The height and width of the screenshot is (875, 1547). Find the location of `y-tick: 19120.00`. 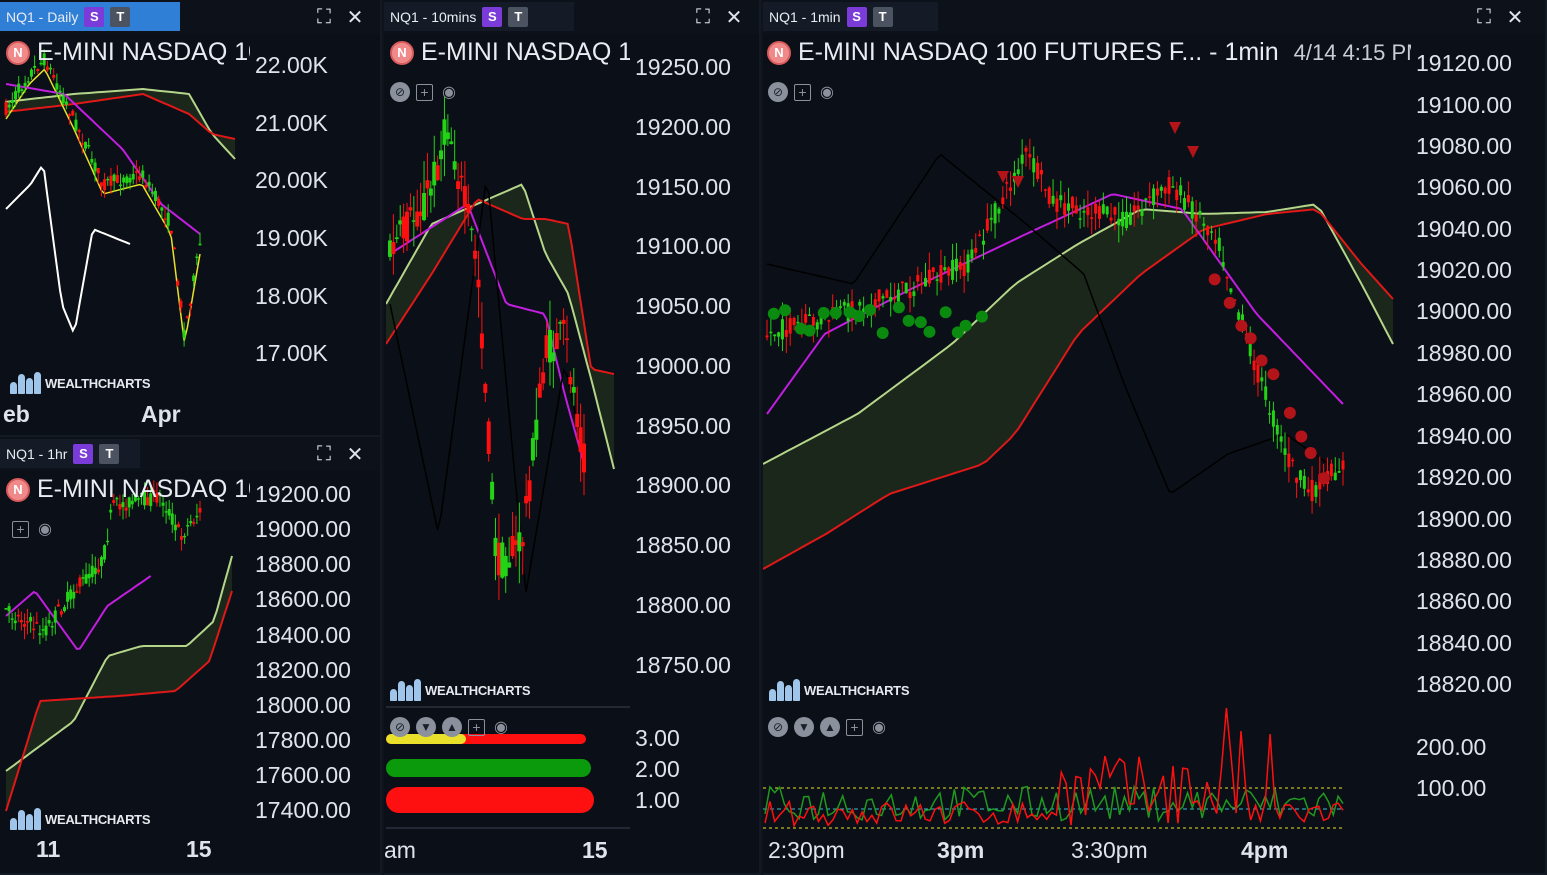

y-tick: 19120.00 is located at coordinates (1464, 63).